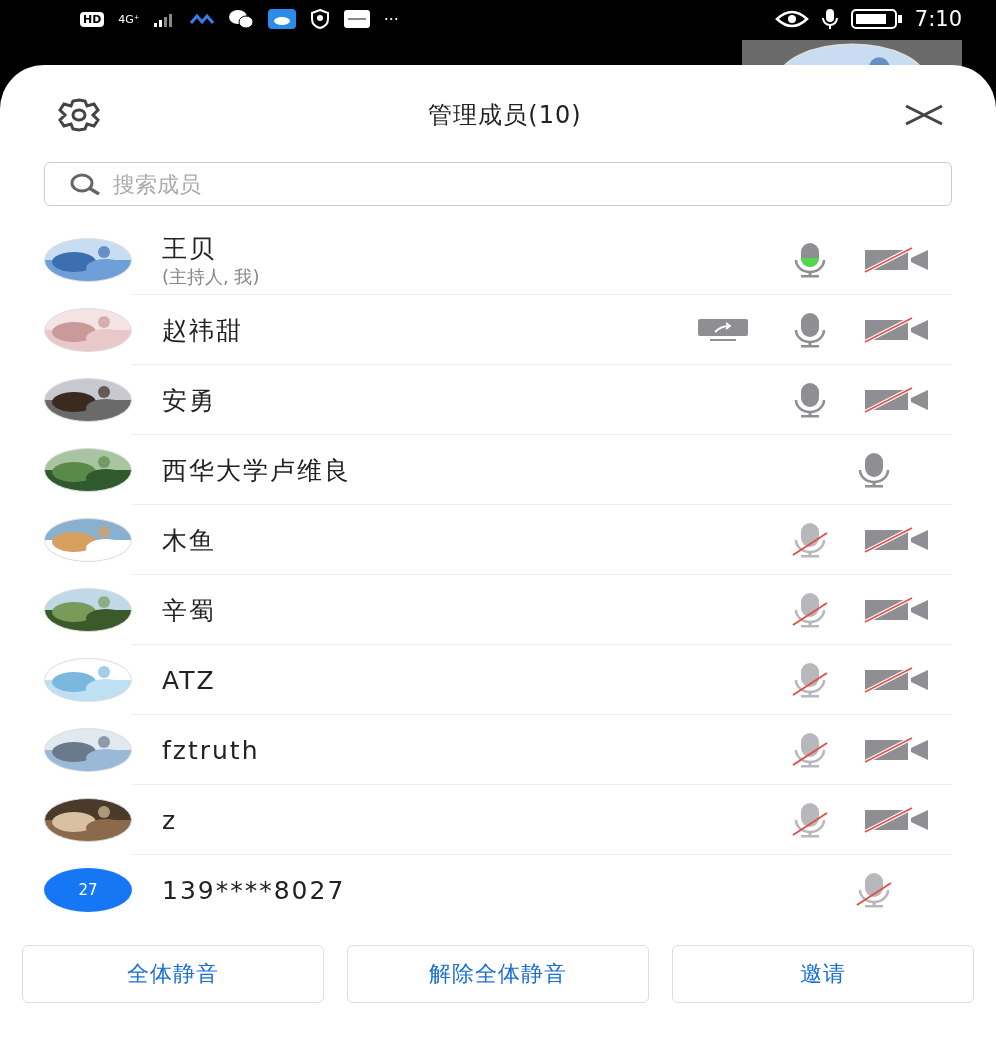 The image size is (996, 1047). I want to click on search-field: 搜索成员, so click(498, 184).